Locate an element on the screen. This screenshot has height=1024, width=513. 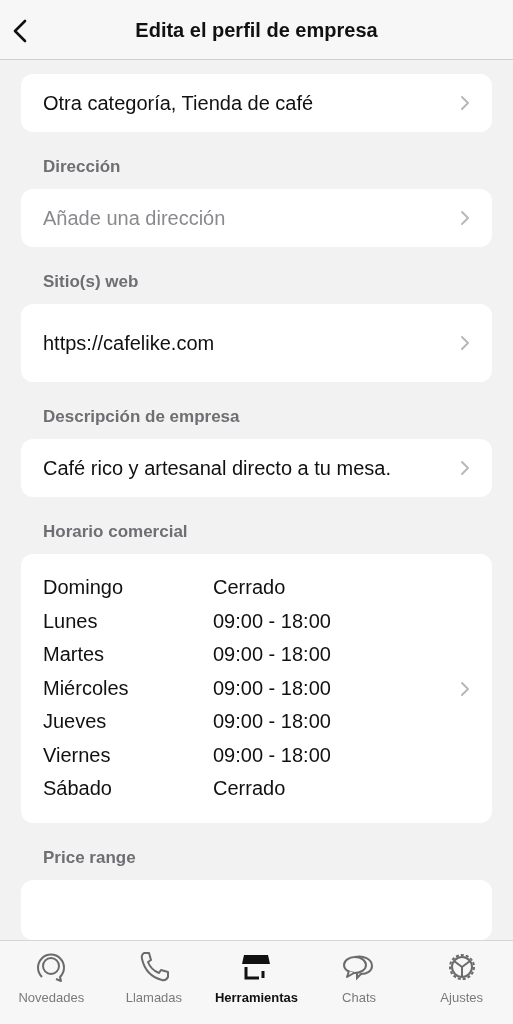
day-label: Lunes is located at coordinates (71, 621).